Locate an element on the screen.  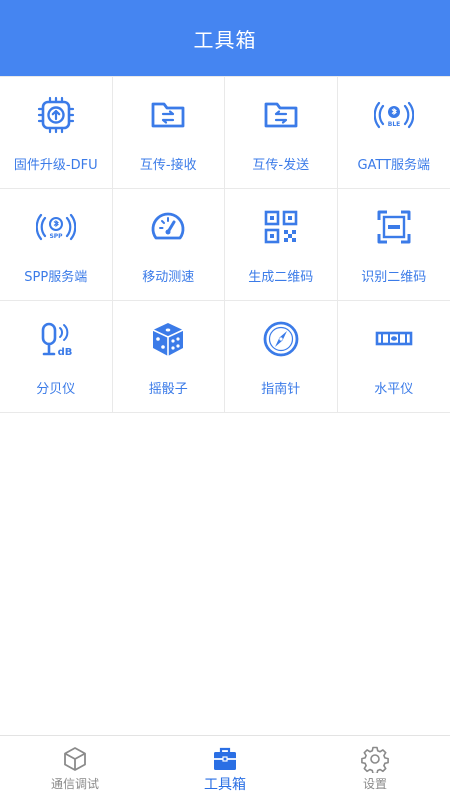
tool-scan-qr: 识别二维码 is located at coordinates (393, 245).